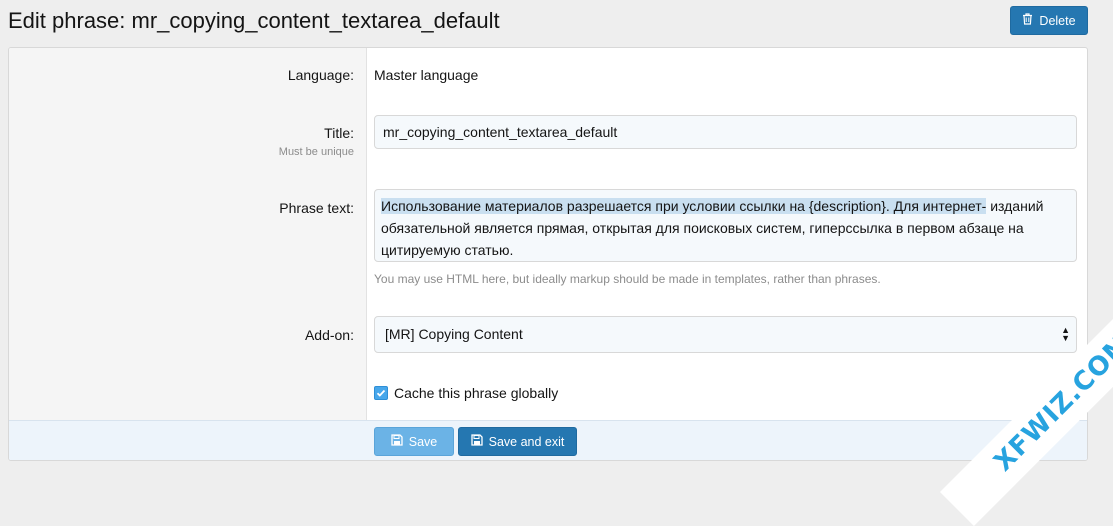 This screenshot has height=526, width=1113. What do you see at coordinates (1027, 20) in the screenshot?
I see `trash-icon` at bounding box center [1027, 20].